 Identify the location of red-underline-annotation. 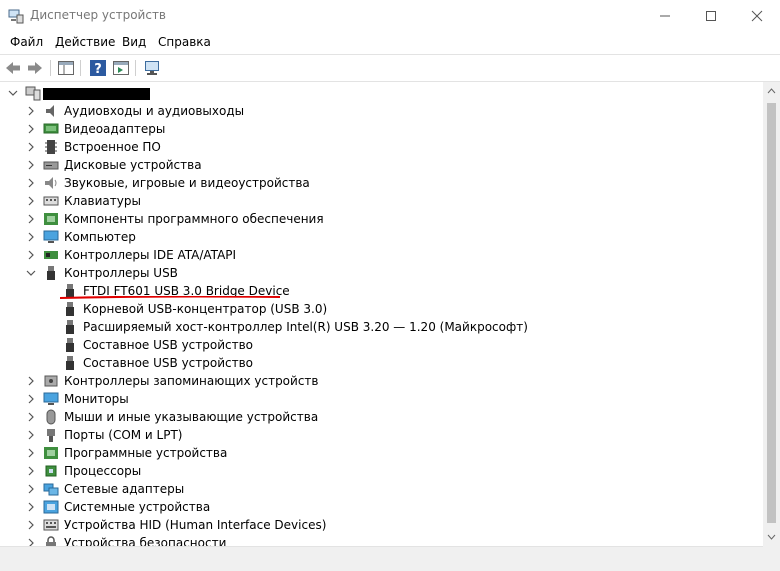
(170, 297).